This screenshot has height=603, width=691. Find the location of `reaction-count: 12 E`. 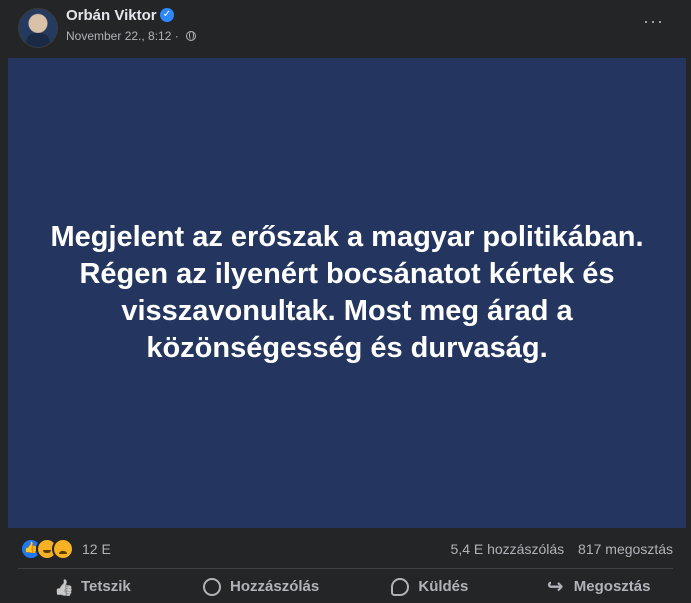

reaction-count: 12 E is located at coordinates (96, 549).